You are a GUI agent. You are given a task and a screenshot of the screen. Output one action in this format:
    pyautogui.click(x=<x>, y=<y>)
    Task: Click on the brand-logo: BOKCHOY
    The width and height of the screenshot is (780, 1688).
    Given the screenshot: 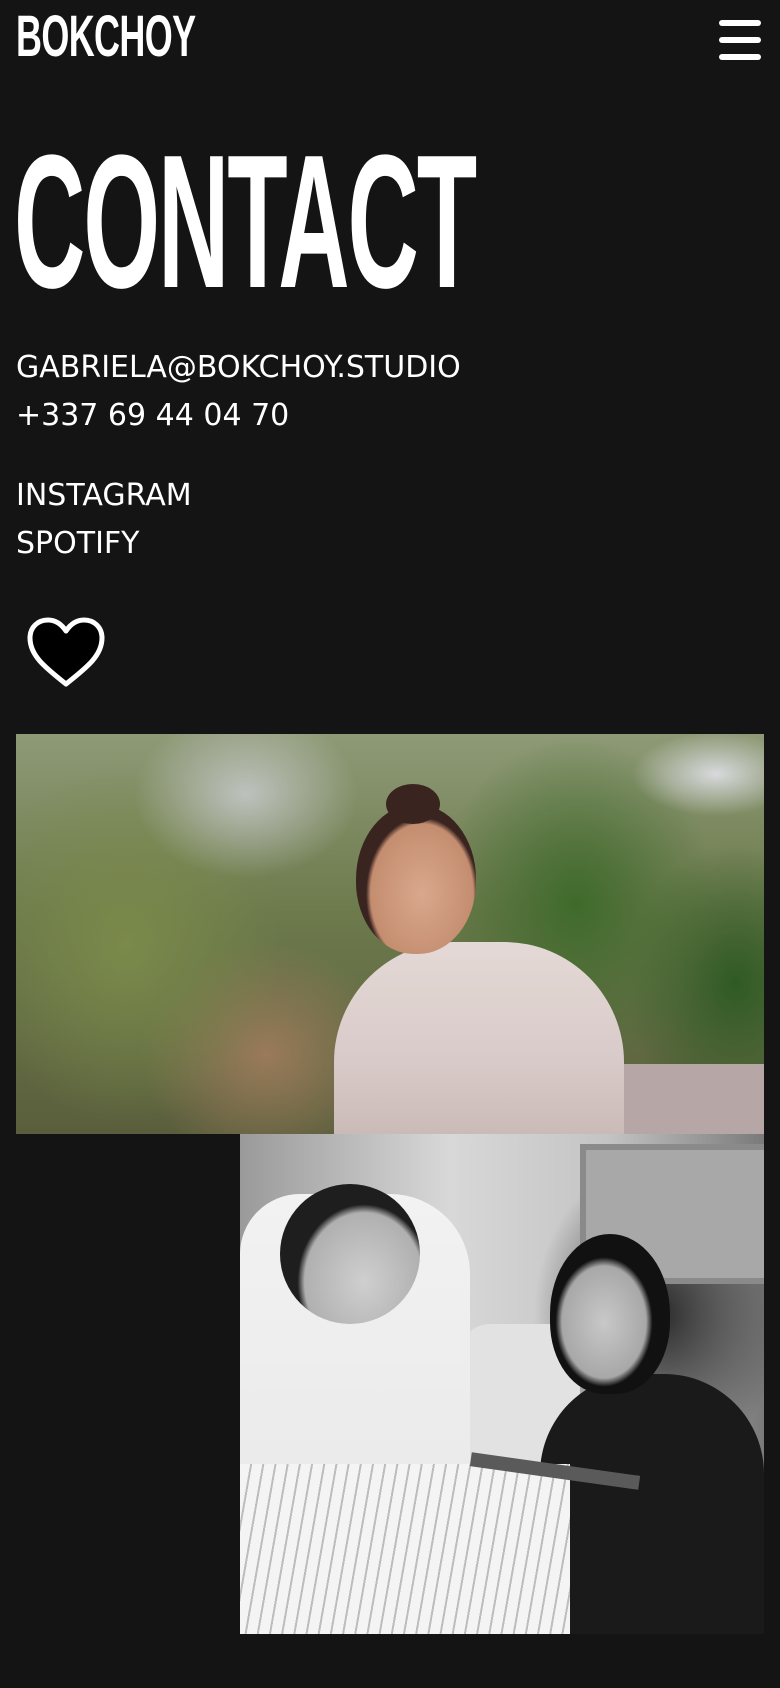 What is the action you would take?
    pyautogui.click(x=106, y=37)
    